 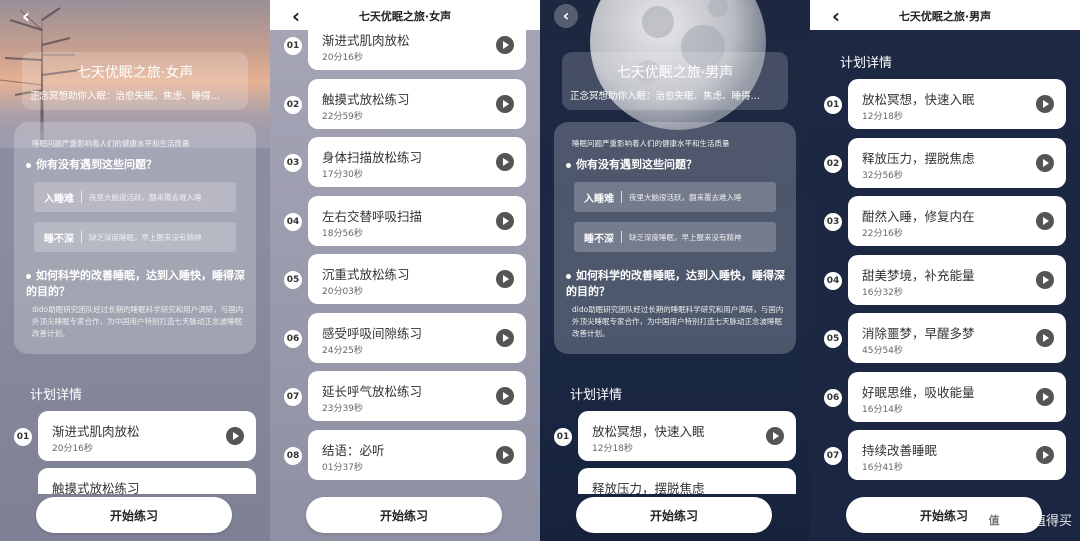 What do you see at coordinates (882, 117) in the screenshot?
I see `track-duration: 12分18秒` at bounding box center [882, 117].